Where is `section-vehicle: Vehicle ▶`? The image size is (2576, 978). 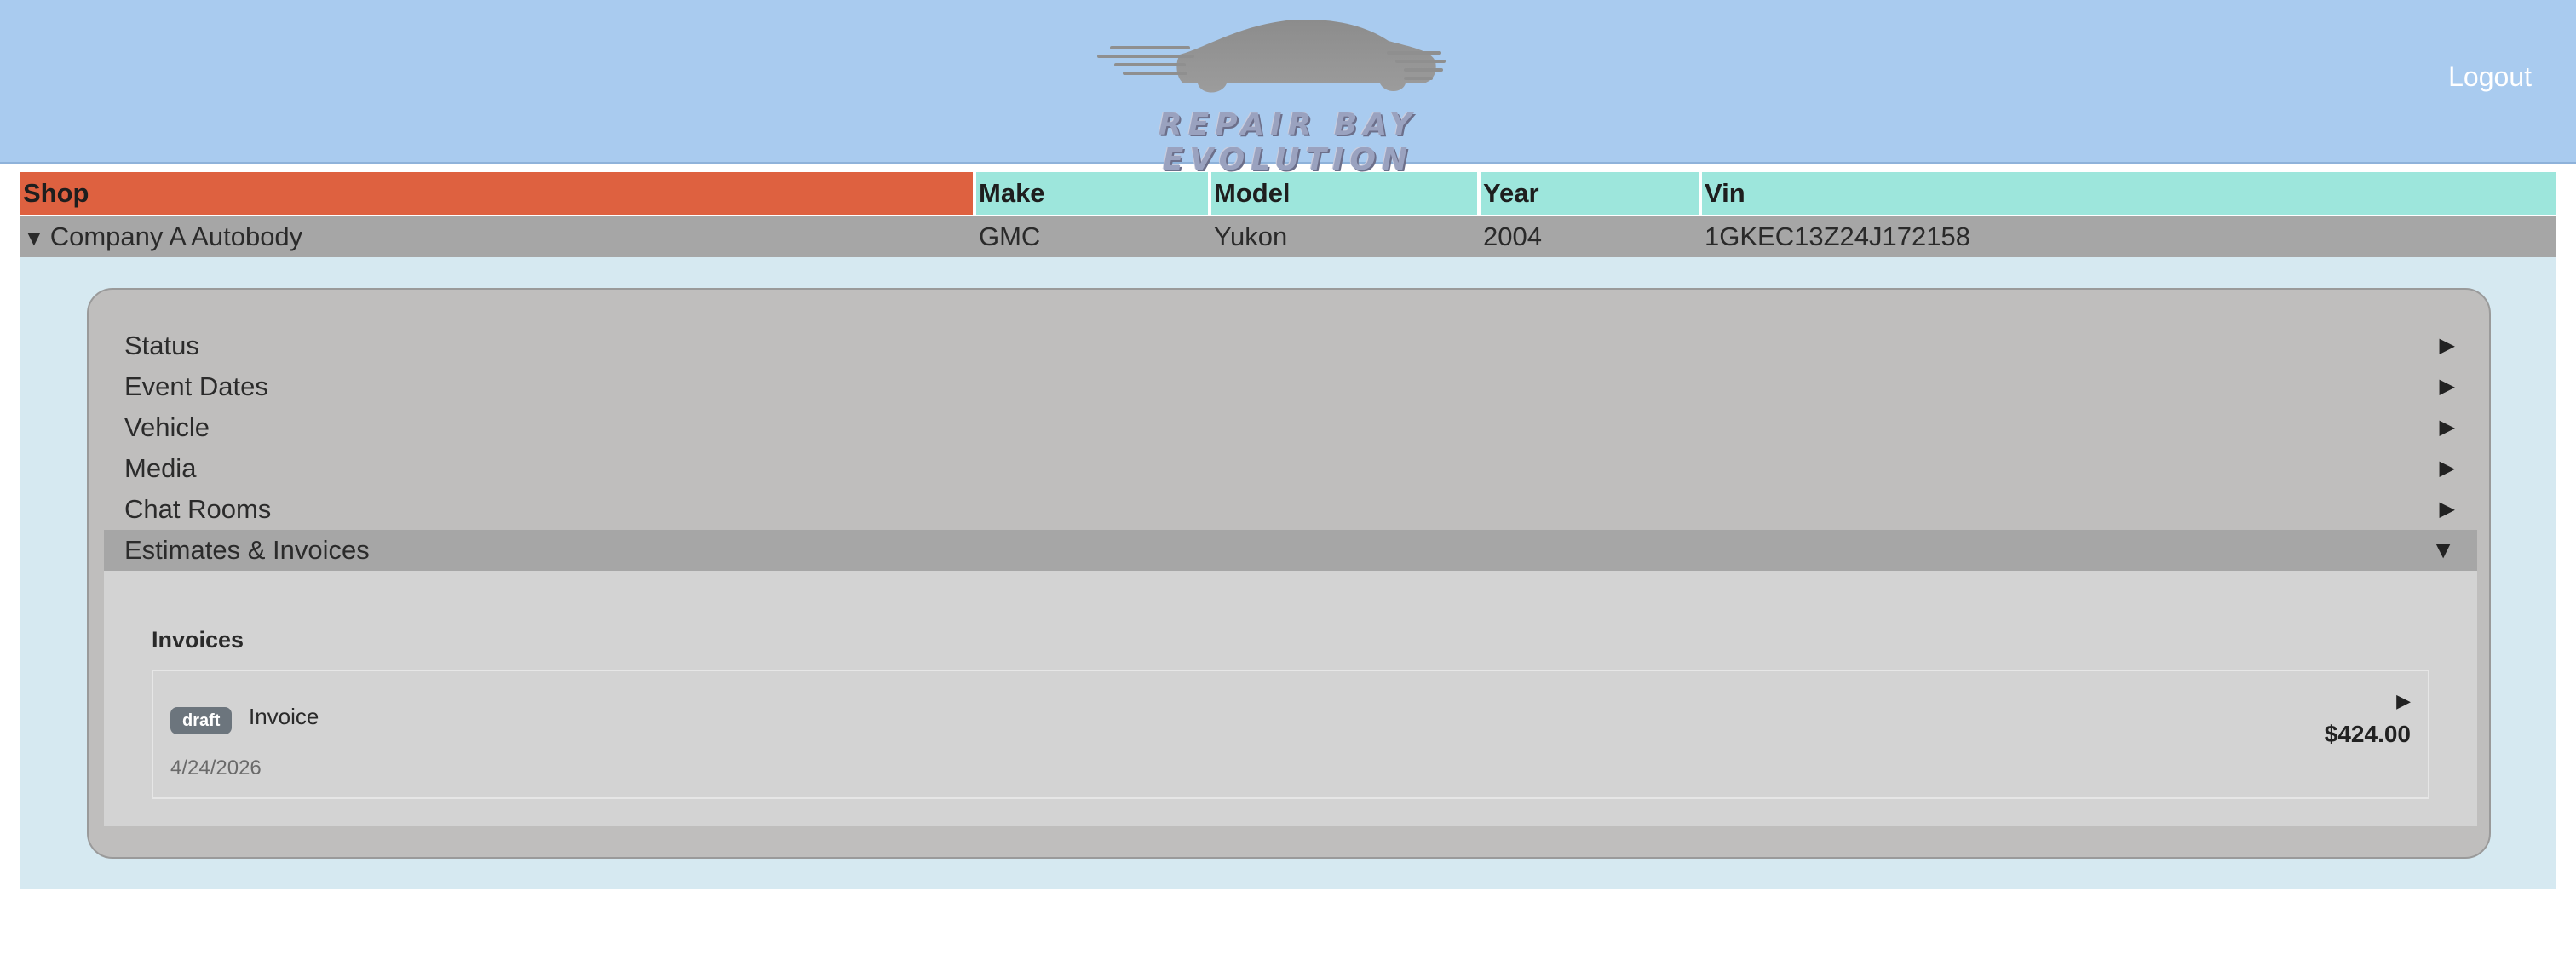
section-vehicle: Vehicle ▶ is located at coordinates (1290, 427).